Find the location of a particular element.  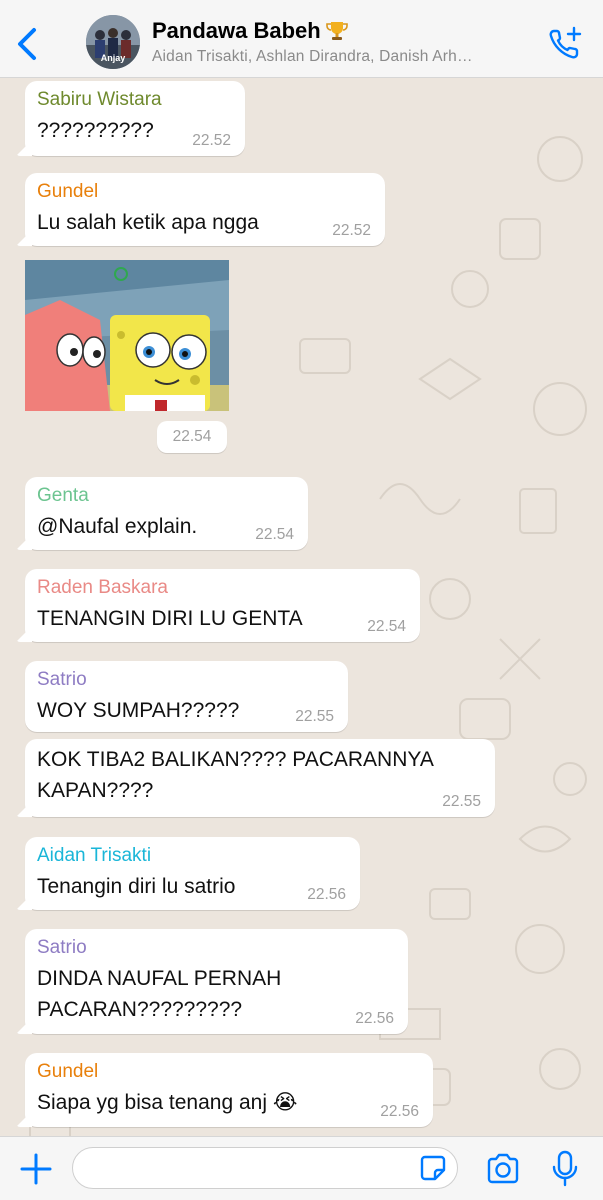

message-bubble: Gundel Lu salah ketik apa ngga 22.52 is located at coordinates (205, 209).